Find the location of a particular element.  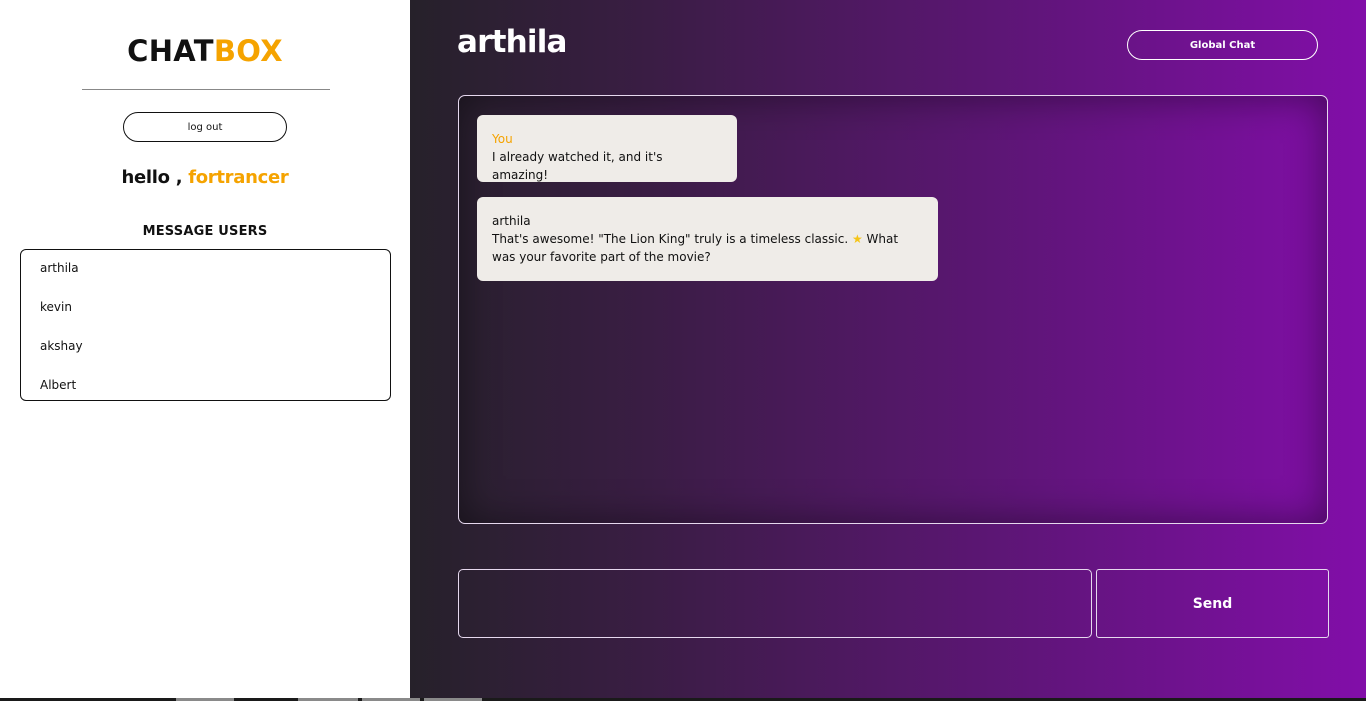

greeting: hello , fortrancer is located at coordinates (205, 177).